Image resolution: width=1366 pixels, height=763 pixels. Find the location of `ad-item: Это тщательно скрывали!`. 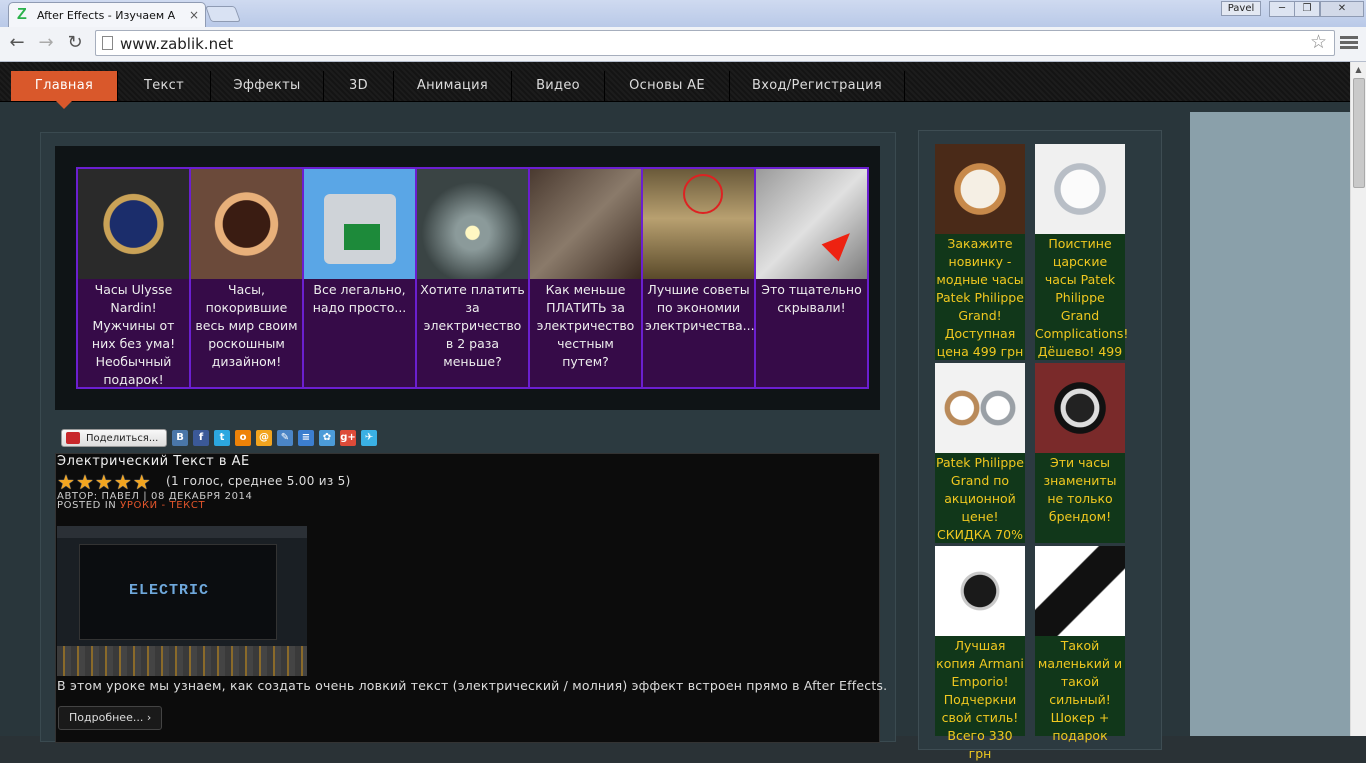

ad-item: Это тщательно скрывали! is located at coordinates (811, 278).